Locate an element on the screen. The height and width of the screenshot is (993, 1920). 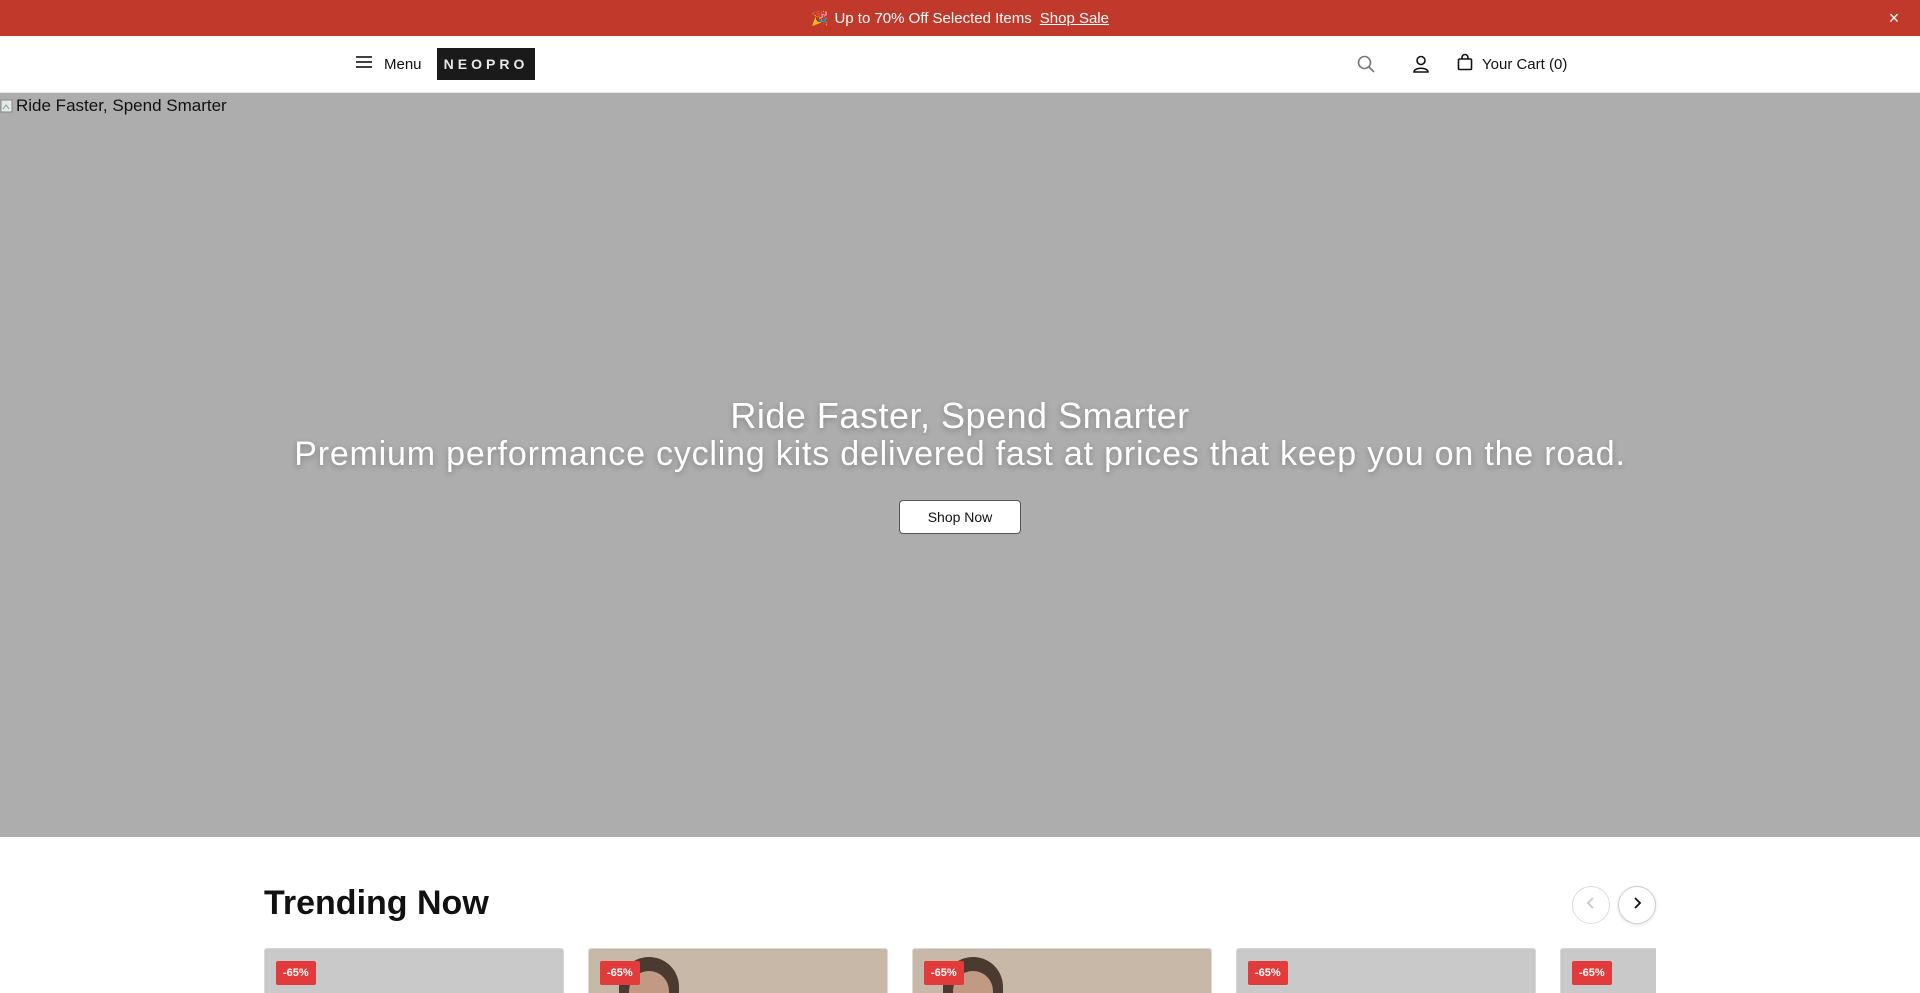
cart-button: Your Cart (0) is located at coordinates (1511, 64).